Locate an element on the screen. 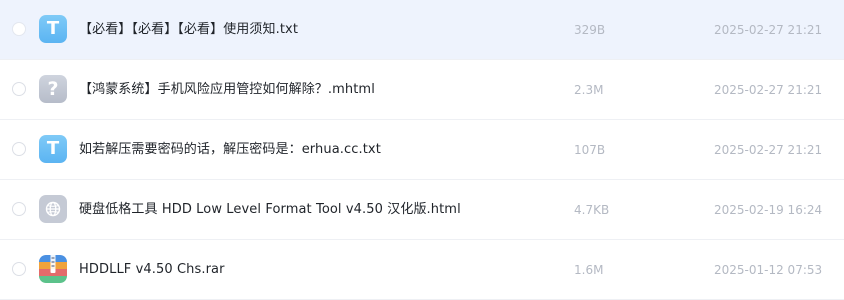  file-size: 329B is located at coordinates (590, 30).